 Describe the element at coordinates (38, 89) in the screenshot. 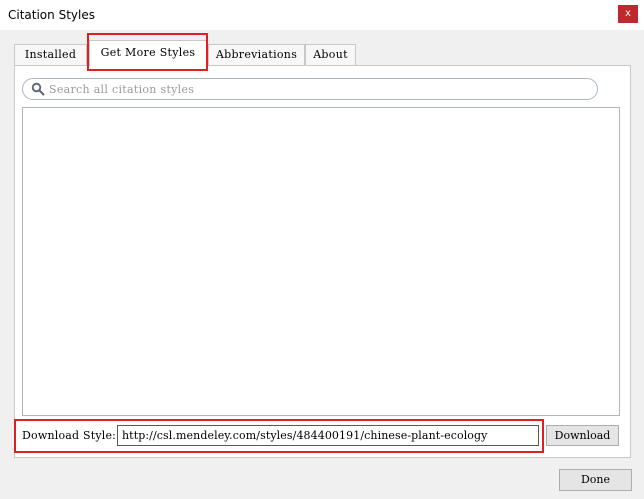

I see `search-icon` at that location.